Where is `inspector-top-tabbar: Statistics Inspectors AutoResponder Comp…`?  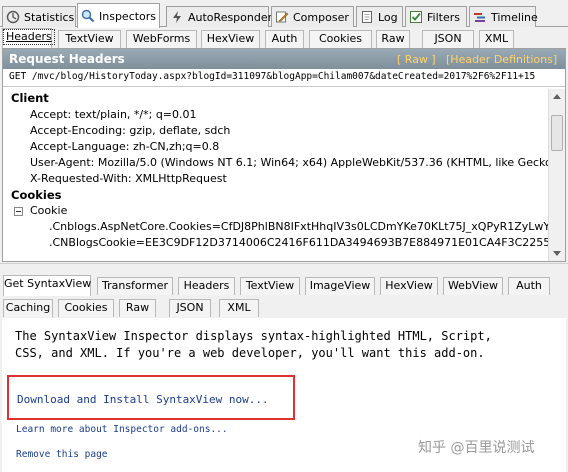
inspector-top-tabbar: Statistics Inspectors AutoResponder Comp… is located at coordinates (284, 14).